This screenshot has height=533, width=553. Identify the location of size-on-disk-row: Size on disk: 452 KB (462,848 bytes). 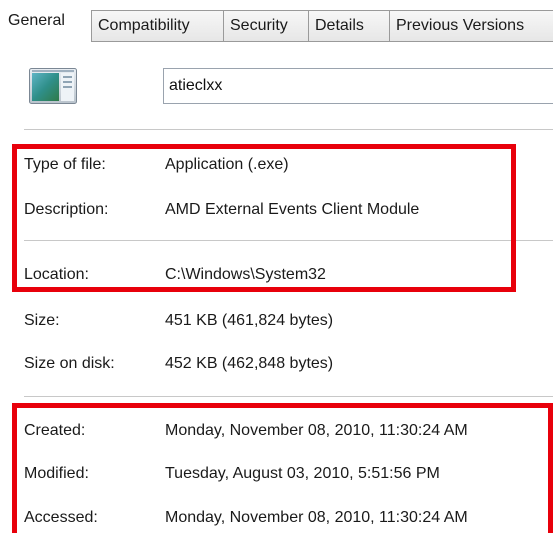
(276, 364).